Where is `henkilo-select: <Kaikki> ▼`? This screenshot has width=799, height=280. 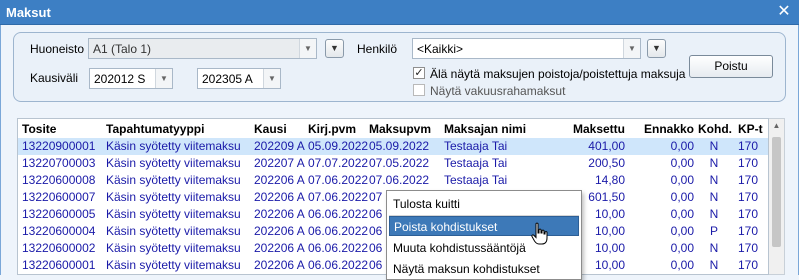 henkilo-select: <Kaikki> ▼ is located at coordinates (526, 48).